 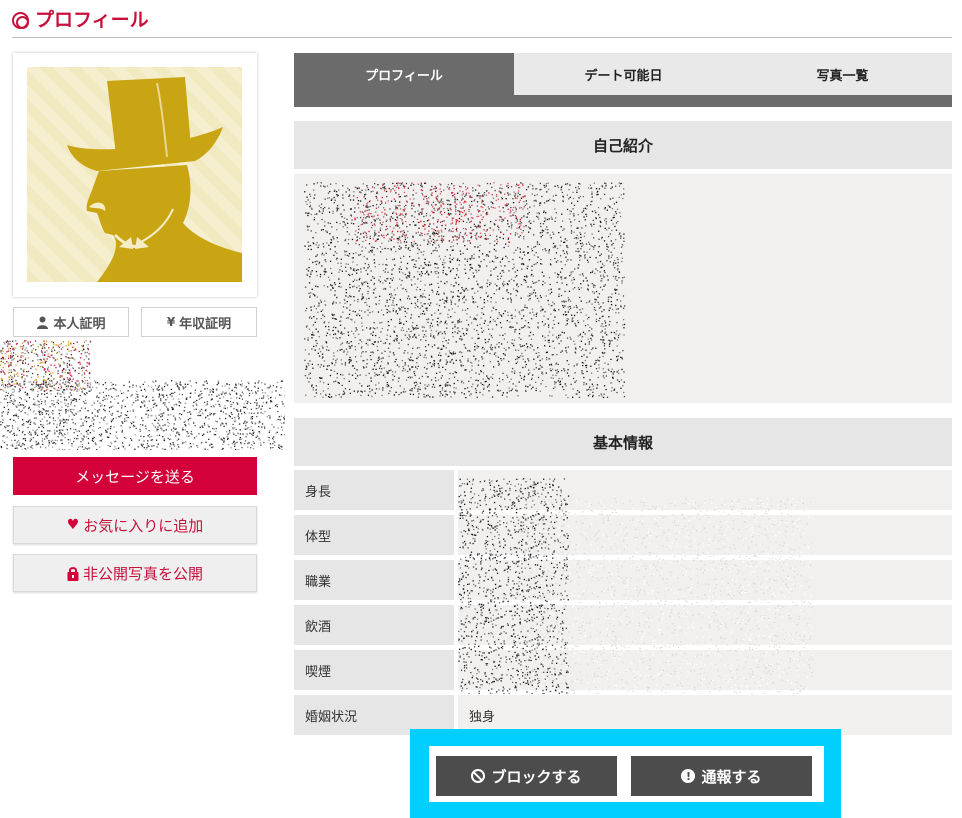 I want to click on tab-photo-list: 写真一覧, so click(x=842, y=74).